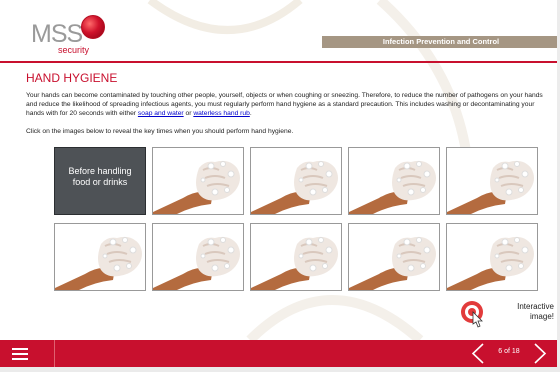  What do you see at coordinates (74, 50) in the screenshot?
I see `logo-subtext: security` at bounding box center [74, 50].